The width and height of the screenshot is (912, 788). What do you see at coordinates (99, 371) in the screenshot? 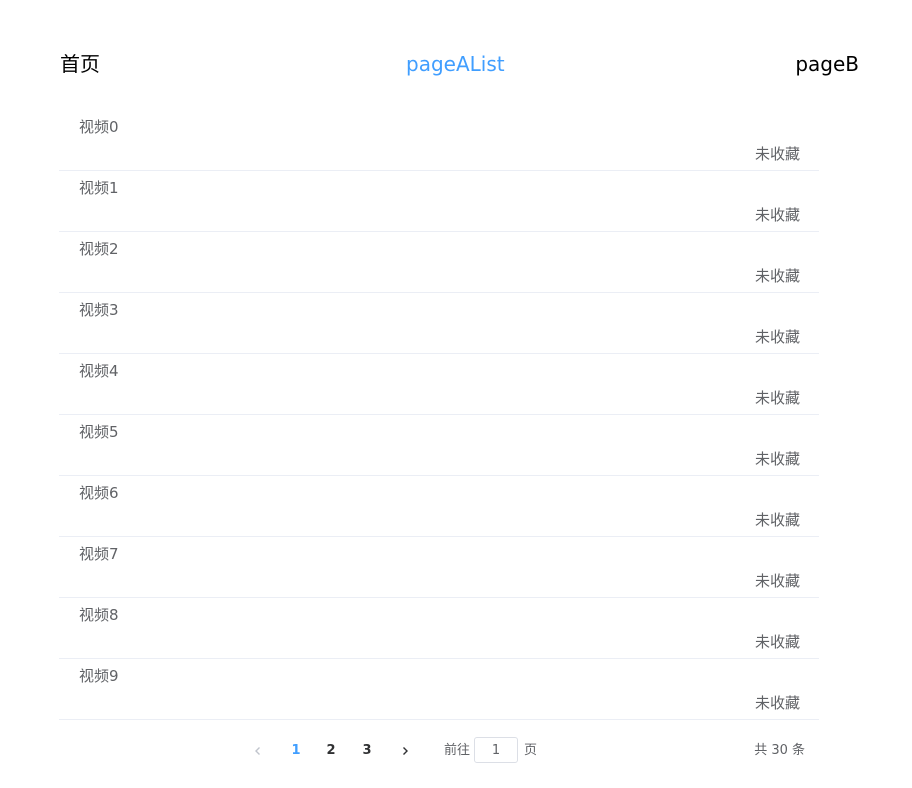
I see `video-title: 视频4` at bounding box center [99, 371].